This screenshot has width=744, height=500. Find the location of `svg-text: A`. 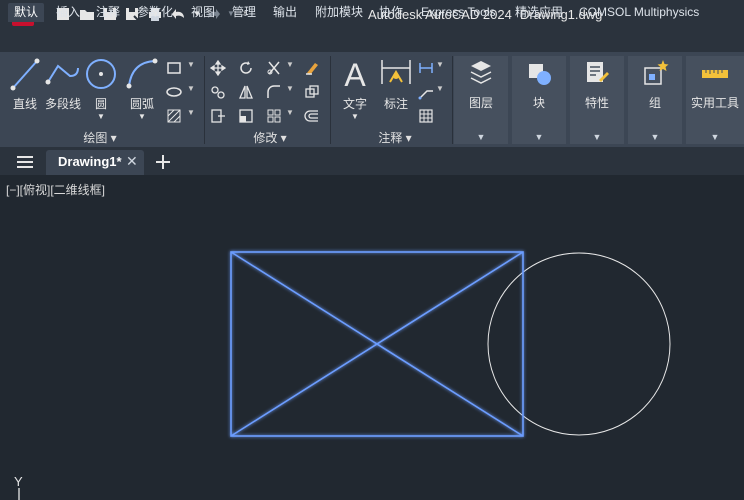

svg-text: A is located at coordinates (355, 74).